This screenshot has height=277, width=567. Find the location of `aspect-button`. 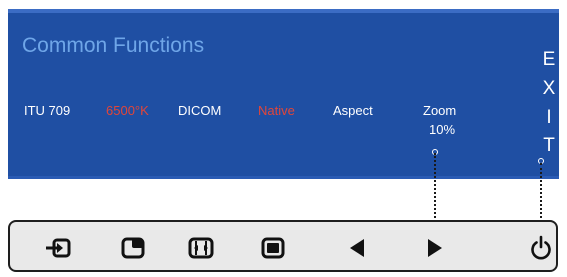

aspect-button is located at coordinates (201, 248).